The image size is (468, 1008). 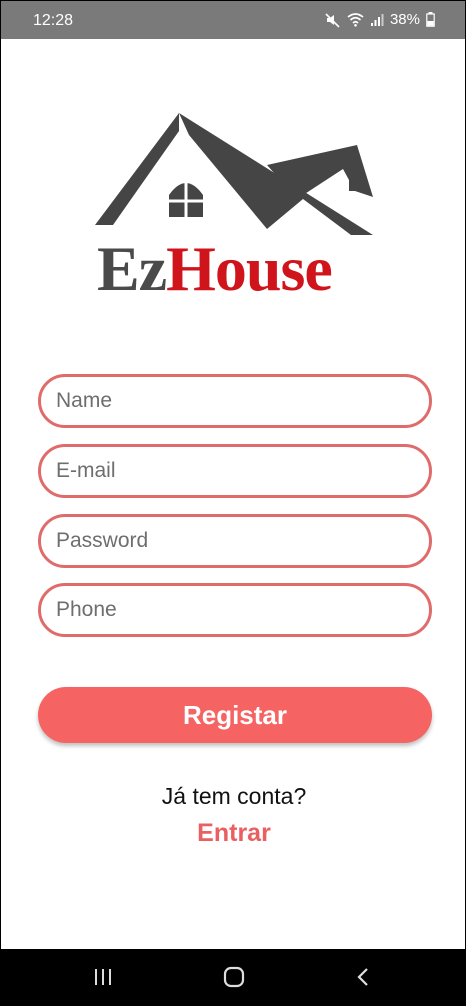 I want to click on mute-icon, so click(x=333, y=20).